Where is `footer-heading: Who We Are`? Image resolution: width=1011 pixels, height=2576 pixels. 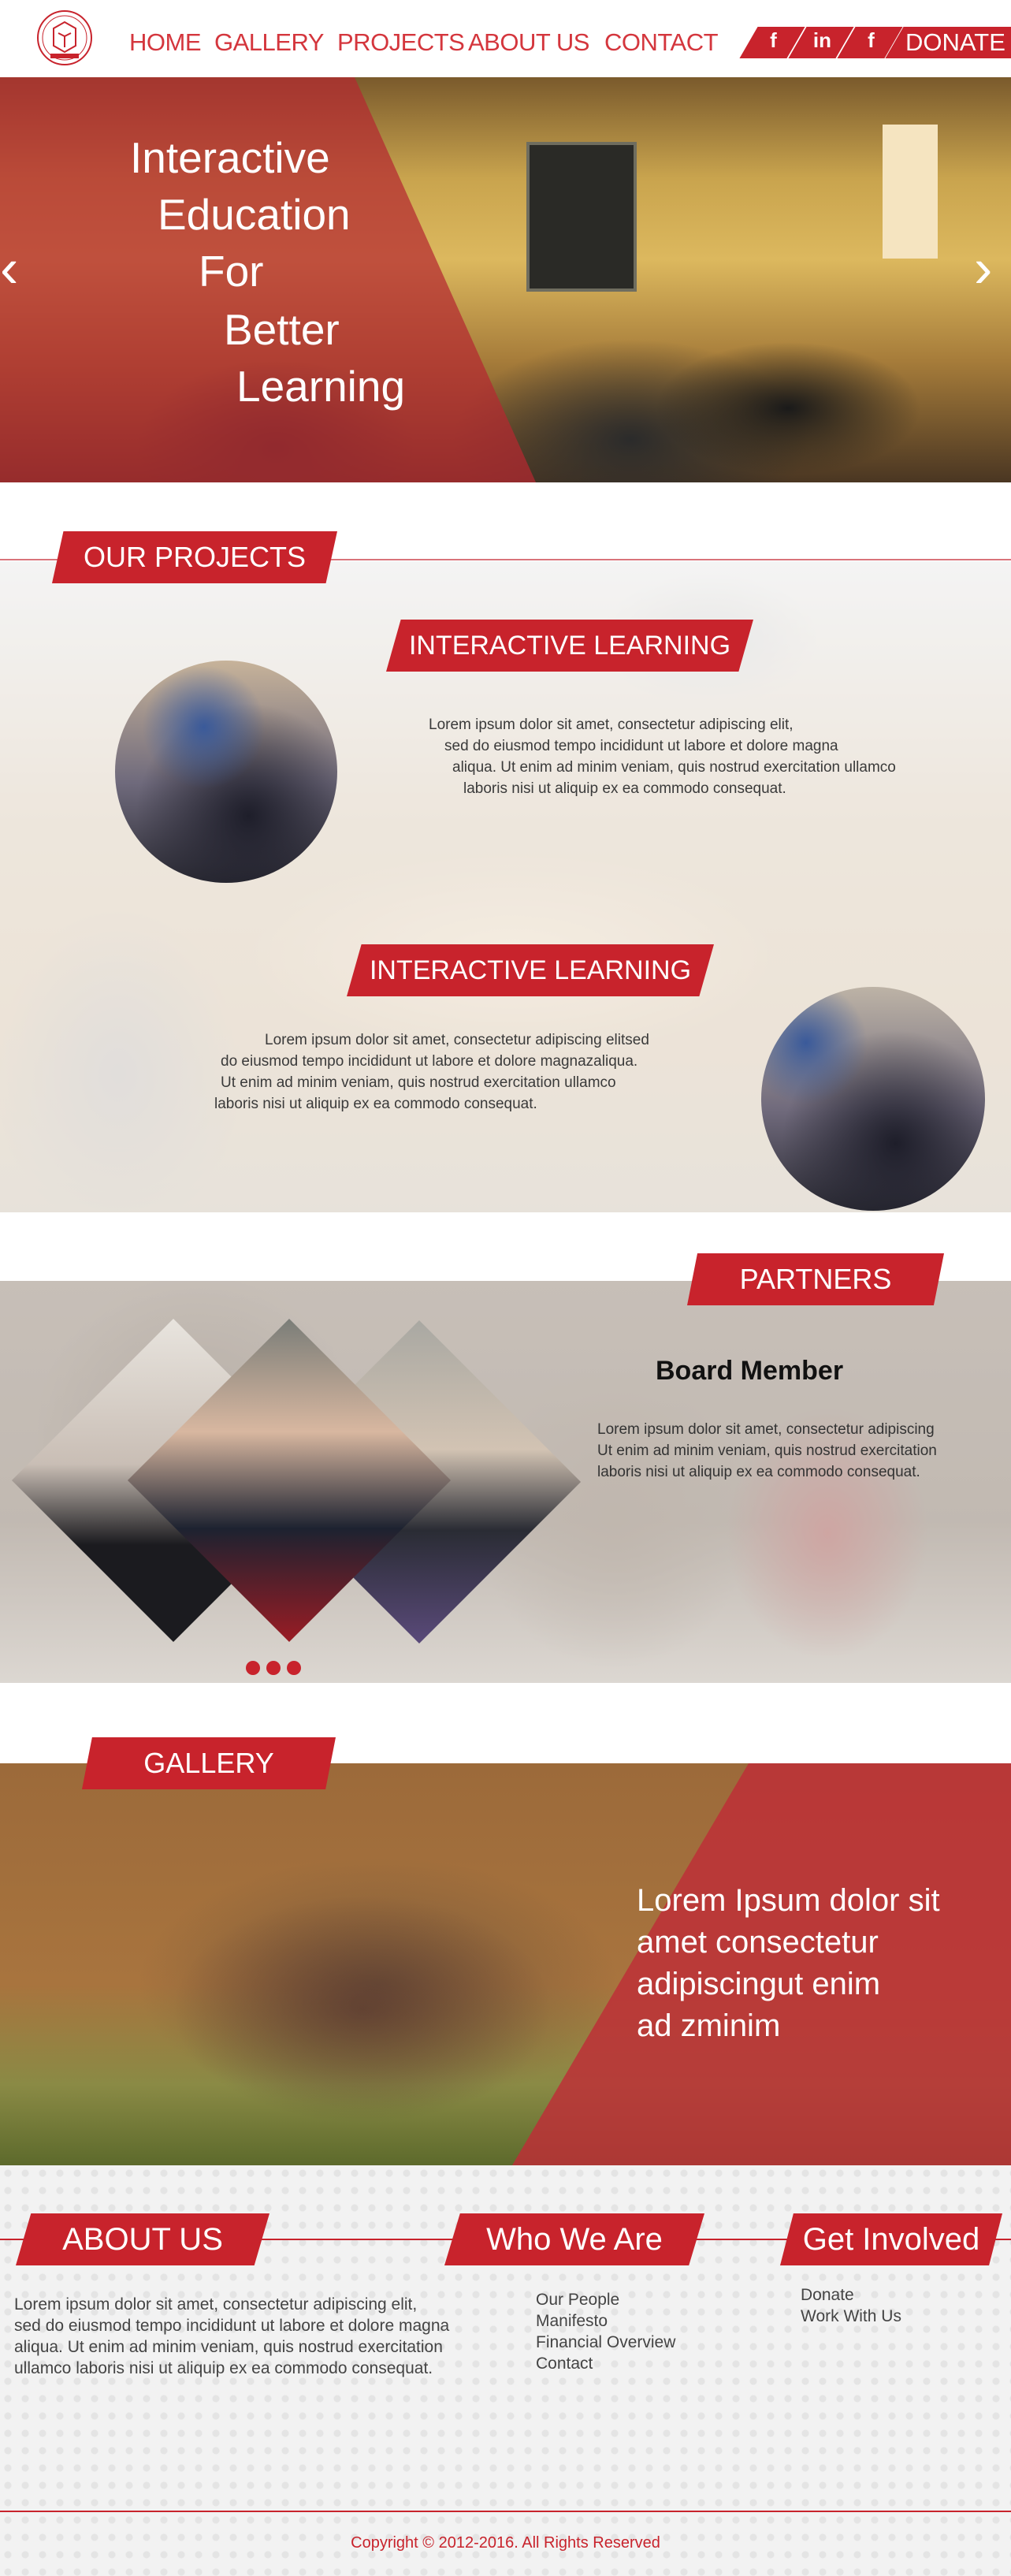 footer-heading: Who We Are is located at coordinates (574, 2239).